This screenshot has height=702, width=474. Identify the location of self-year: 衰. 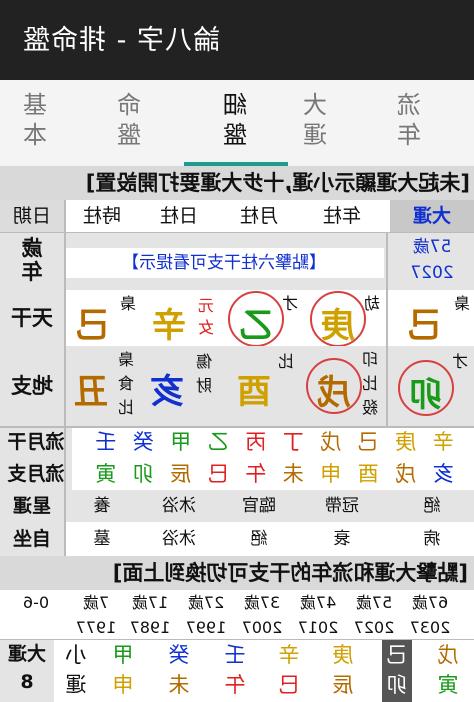
(342, 539).